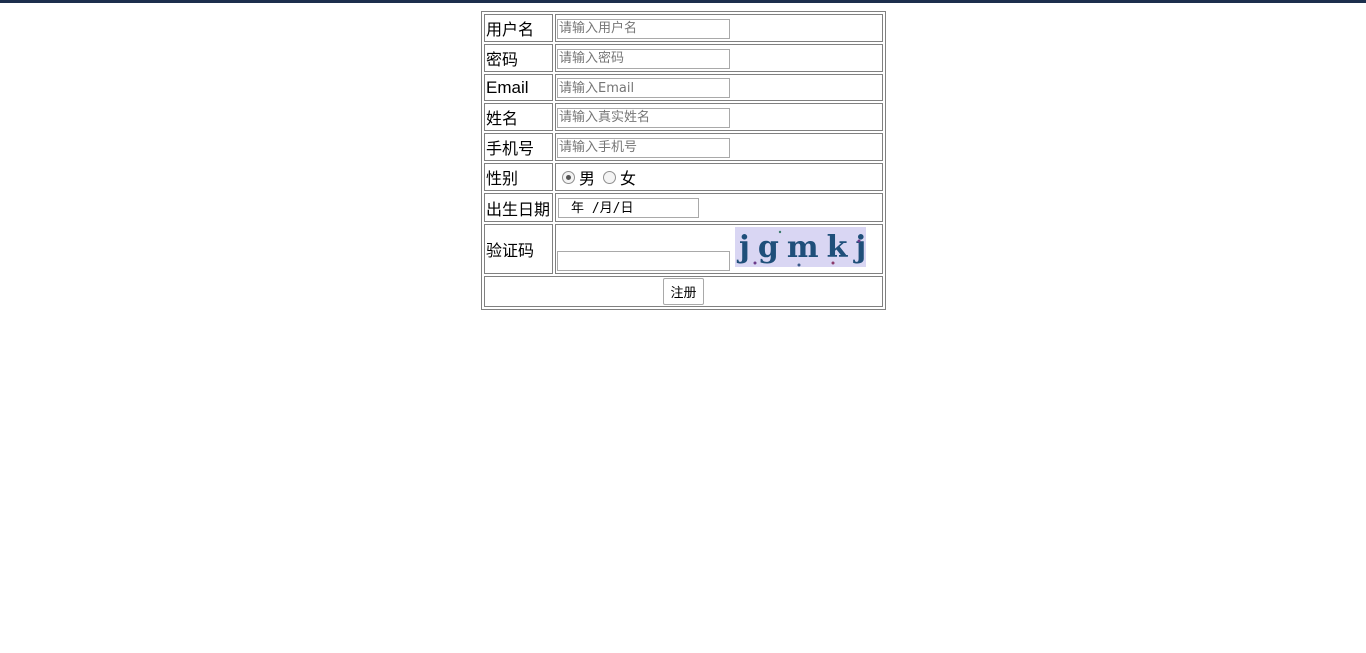 Image resolution: width=1366 pixels, height=653 pixels. What do you see at coordinates (518, 87) in the screenshot?
I see `email-label: Email` at bounding box center [518, 87].